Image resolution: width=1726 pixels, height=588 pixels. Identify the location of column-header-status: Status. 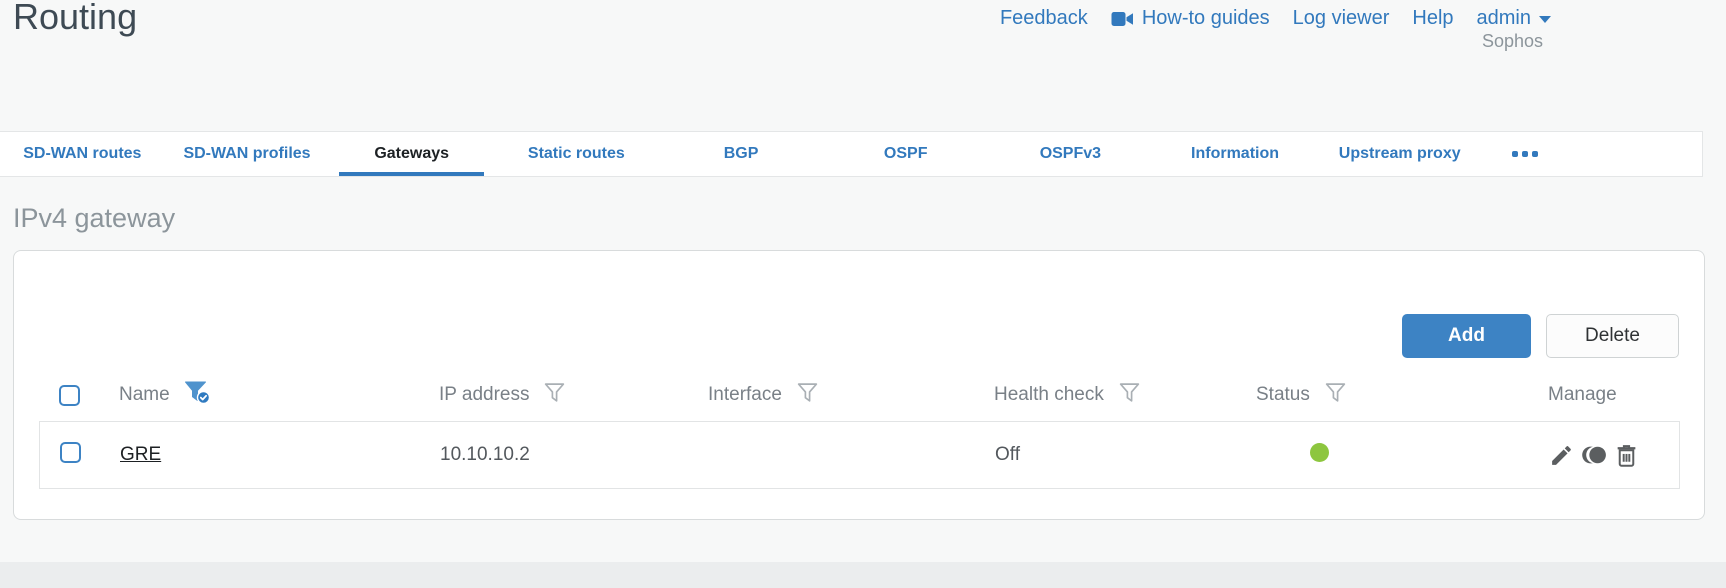
(1402, 395).